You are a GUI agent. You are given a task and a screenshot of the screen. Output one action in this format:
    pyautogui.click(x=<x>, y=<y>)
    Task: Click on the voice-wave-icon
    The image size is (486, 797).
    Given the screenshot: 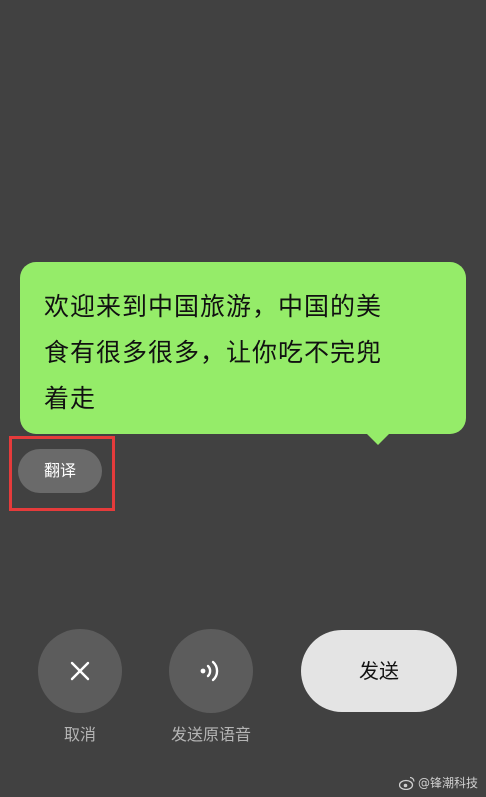 What is the action you would take?
    pyautogui.click(x=209, y=671)
    